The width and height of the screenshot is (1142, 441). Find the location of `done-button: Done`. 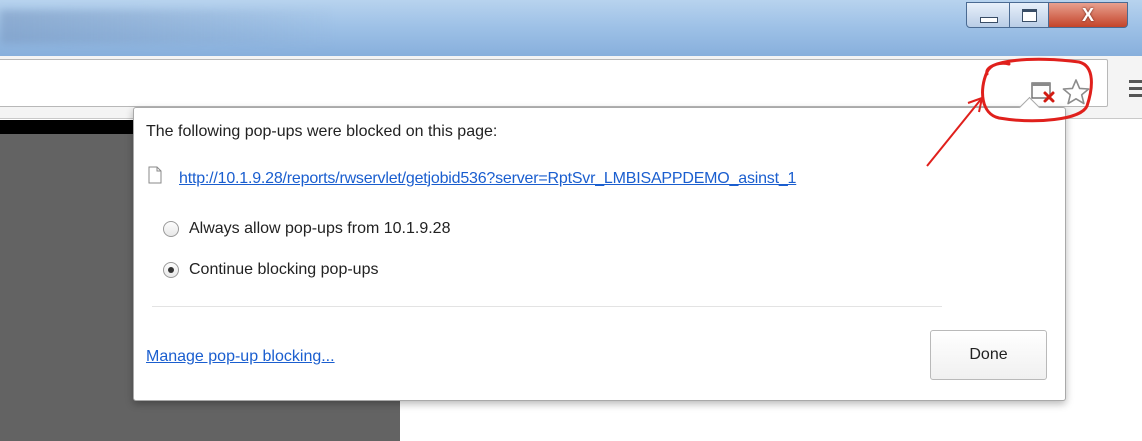

done-button: Done is located at coordinates (988, 355).